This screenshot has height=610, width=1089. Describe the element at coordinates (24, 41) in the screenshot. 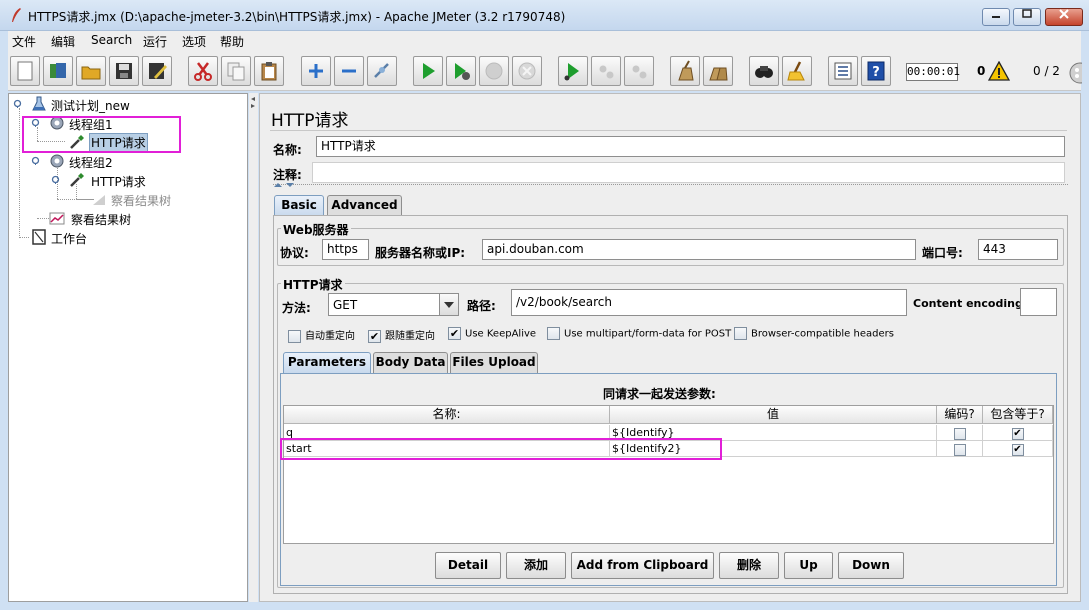

I see `menu-file: 文件` at that location.